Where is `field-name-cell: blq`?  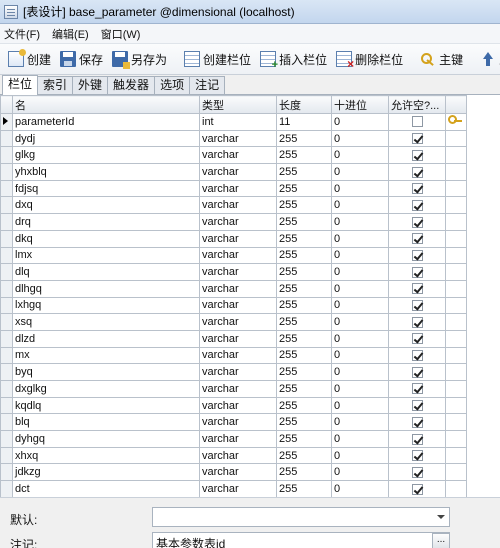 field-name-cell: blq is located at coordinates (106, 422).